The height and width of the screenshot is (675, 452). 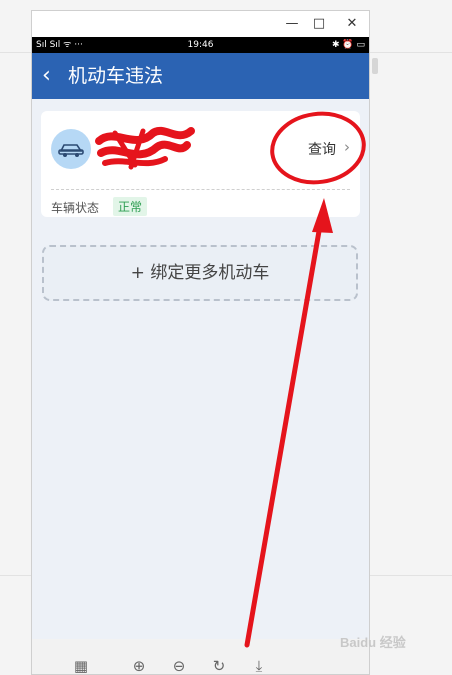 I want to click on car-avatar, so click(x=71, y=149).